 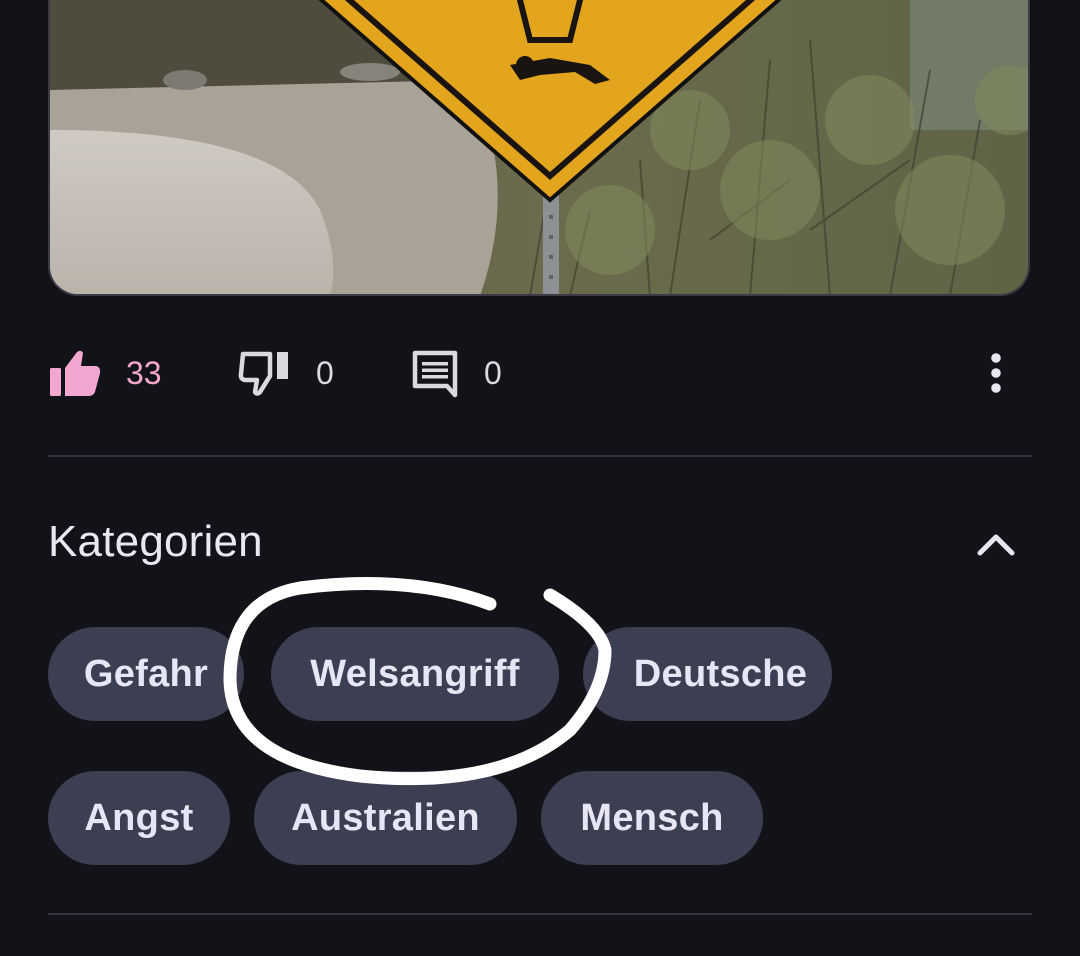 I want to click on categories-title: Kategorien, so click(x=155, y=541).